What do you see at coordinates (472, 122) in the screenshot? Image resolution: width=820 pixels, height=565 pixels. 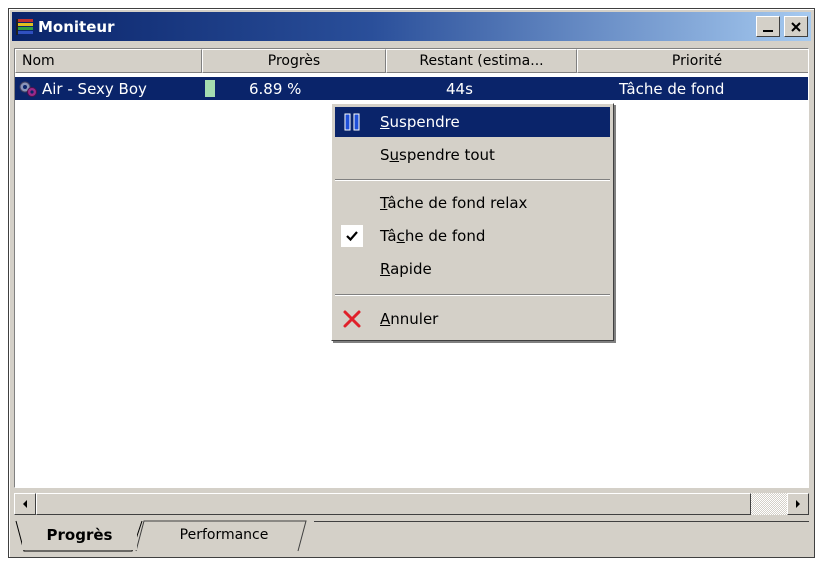 I see `menu-item-suspendre: Suspendre` at bounding box center [472, 122].